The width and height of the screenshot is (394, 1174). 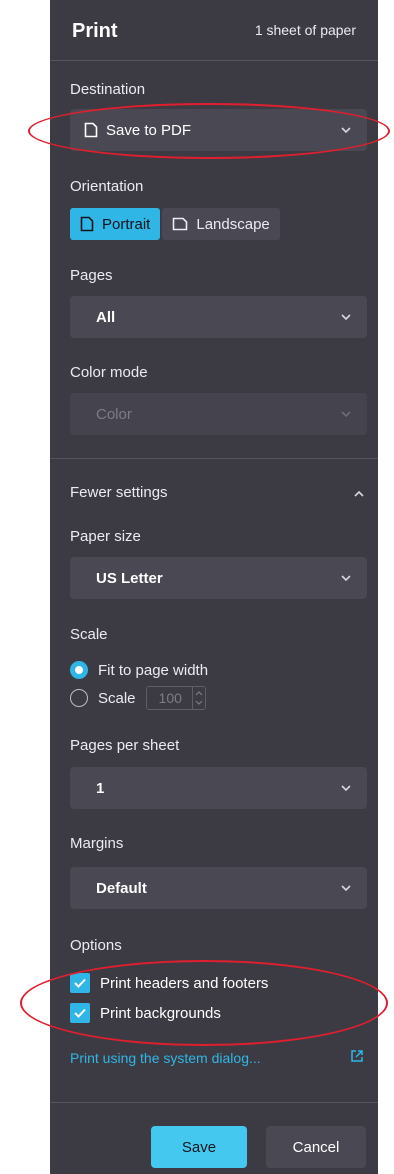 I want to click on paper-size-label: Paper size, so click(x=105, y=536).